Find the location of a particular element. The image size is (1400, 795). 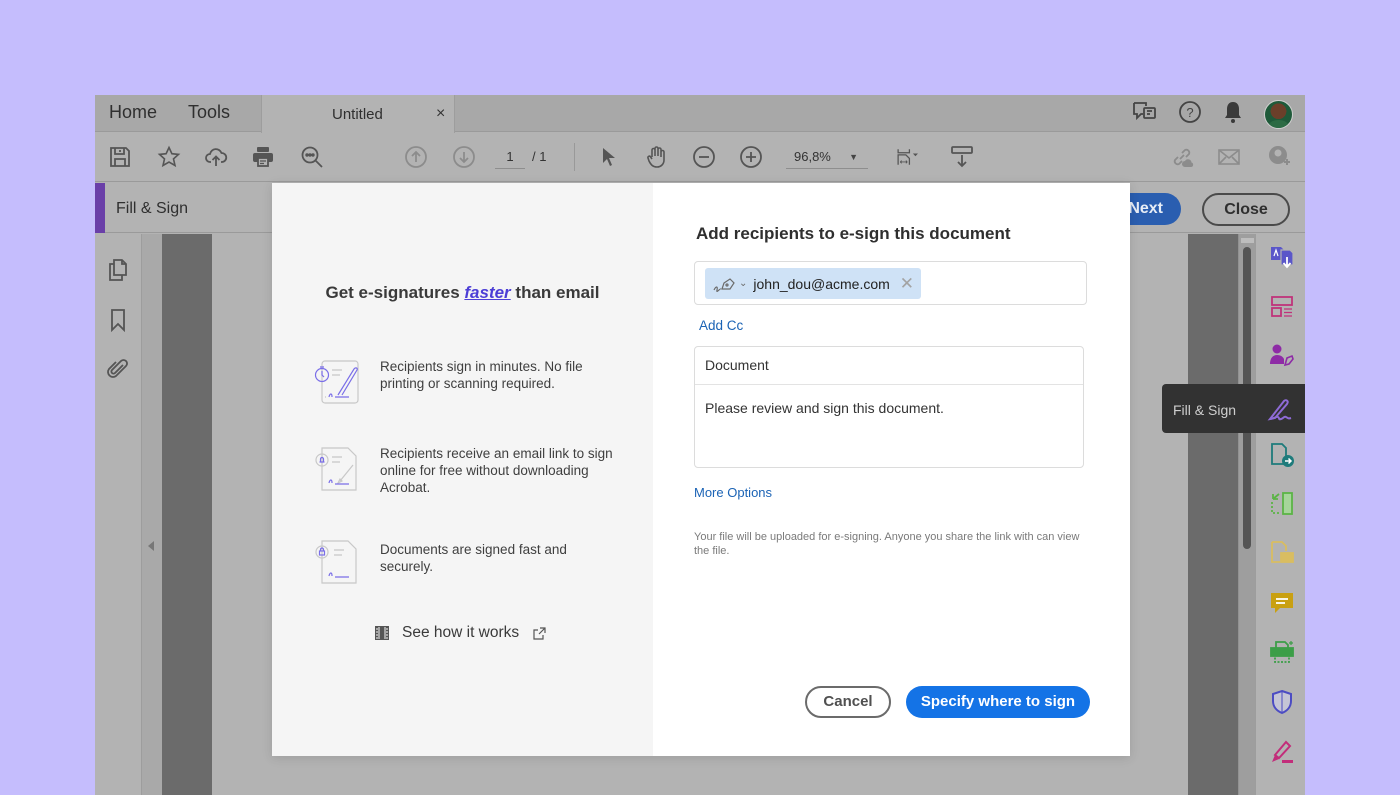

page-down-icon is located at coordinates (464, 157).